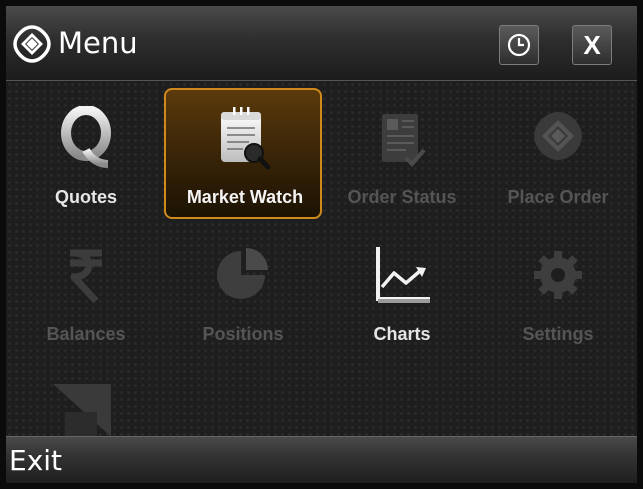  Describe the element at coordinates (86, 137) in the screenshot. I see `quotes-q-icon` at that location.